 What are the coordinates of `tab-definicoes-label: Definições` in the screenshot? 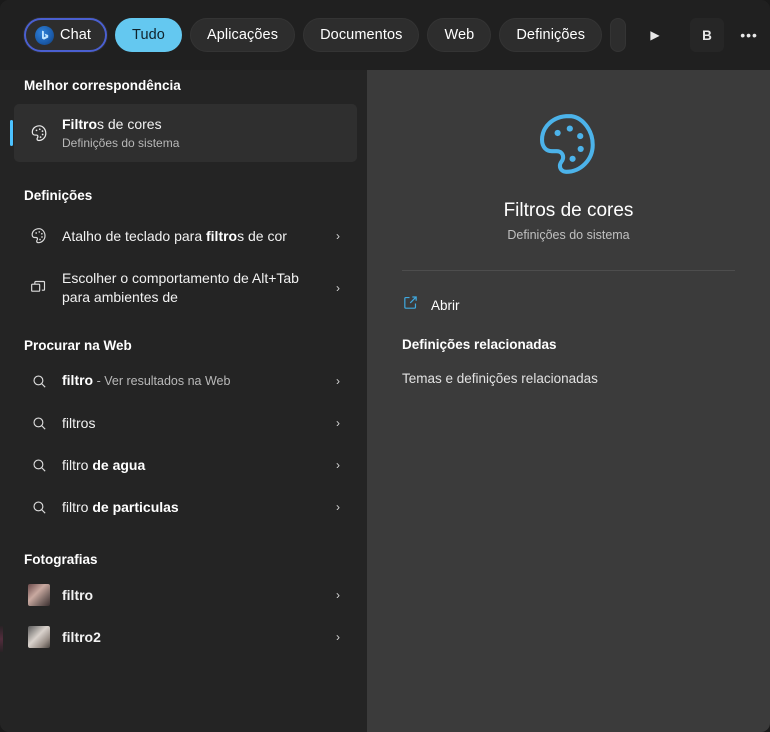 It's located at (551, 35).